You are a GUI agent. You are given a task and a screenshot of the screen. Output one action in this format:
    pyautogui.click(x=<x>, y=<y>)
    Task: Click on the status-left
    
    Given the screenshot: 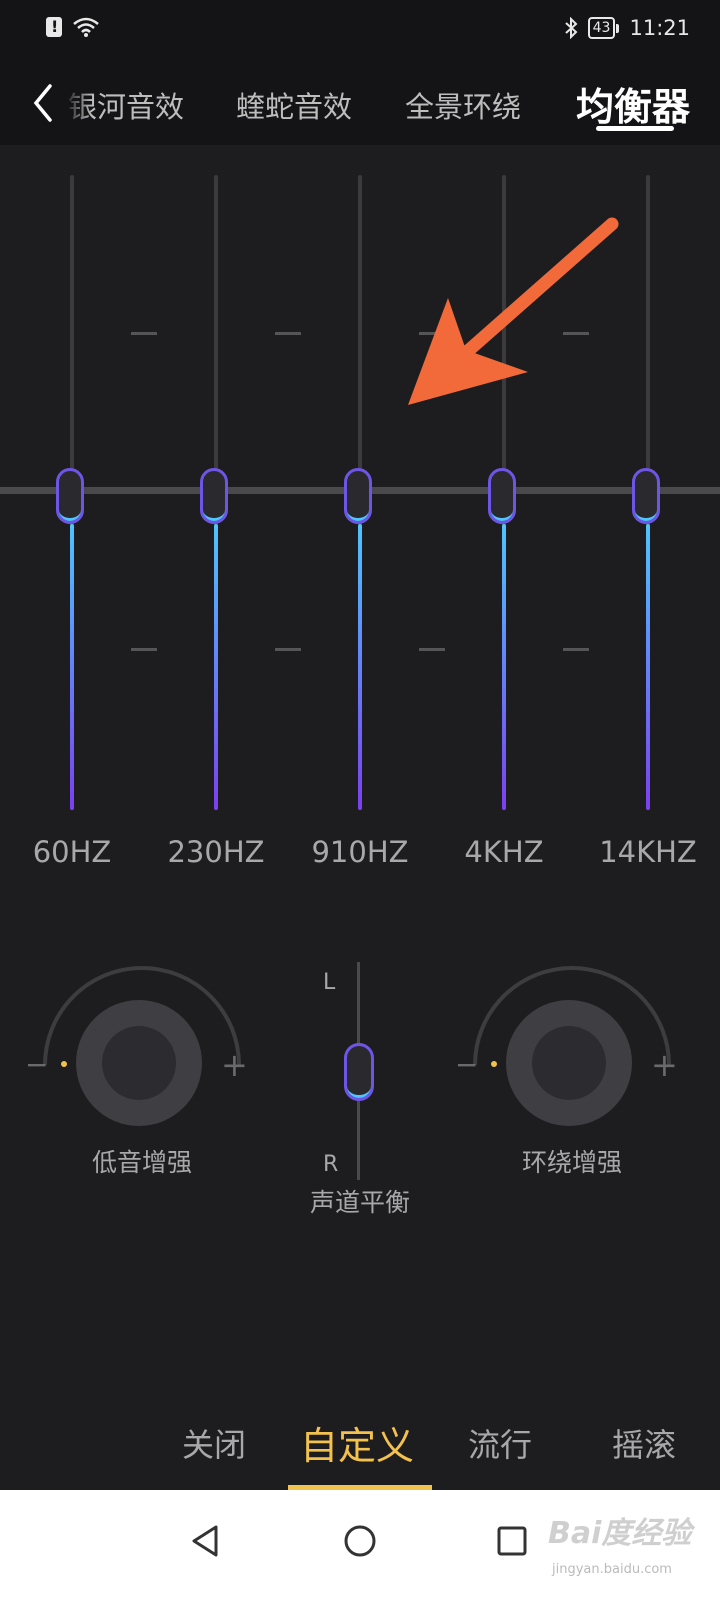 What is the action you would take?
    pyautogui.click(x=73, y=27)
    